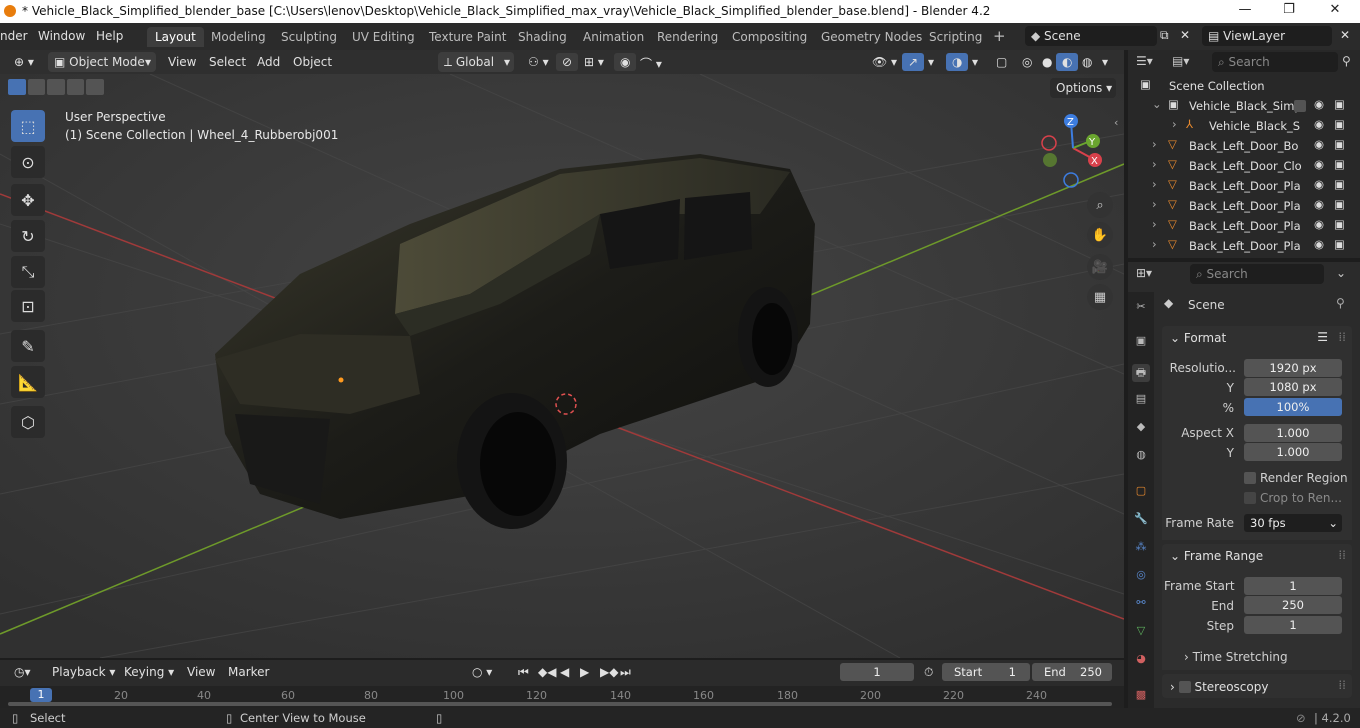 This screenshot has height=728, width=1360. I want to click on exclude-checkbox, so click(1300, 106).